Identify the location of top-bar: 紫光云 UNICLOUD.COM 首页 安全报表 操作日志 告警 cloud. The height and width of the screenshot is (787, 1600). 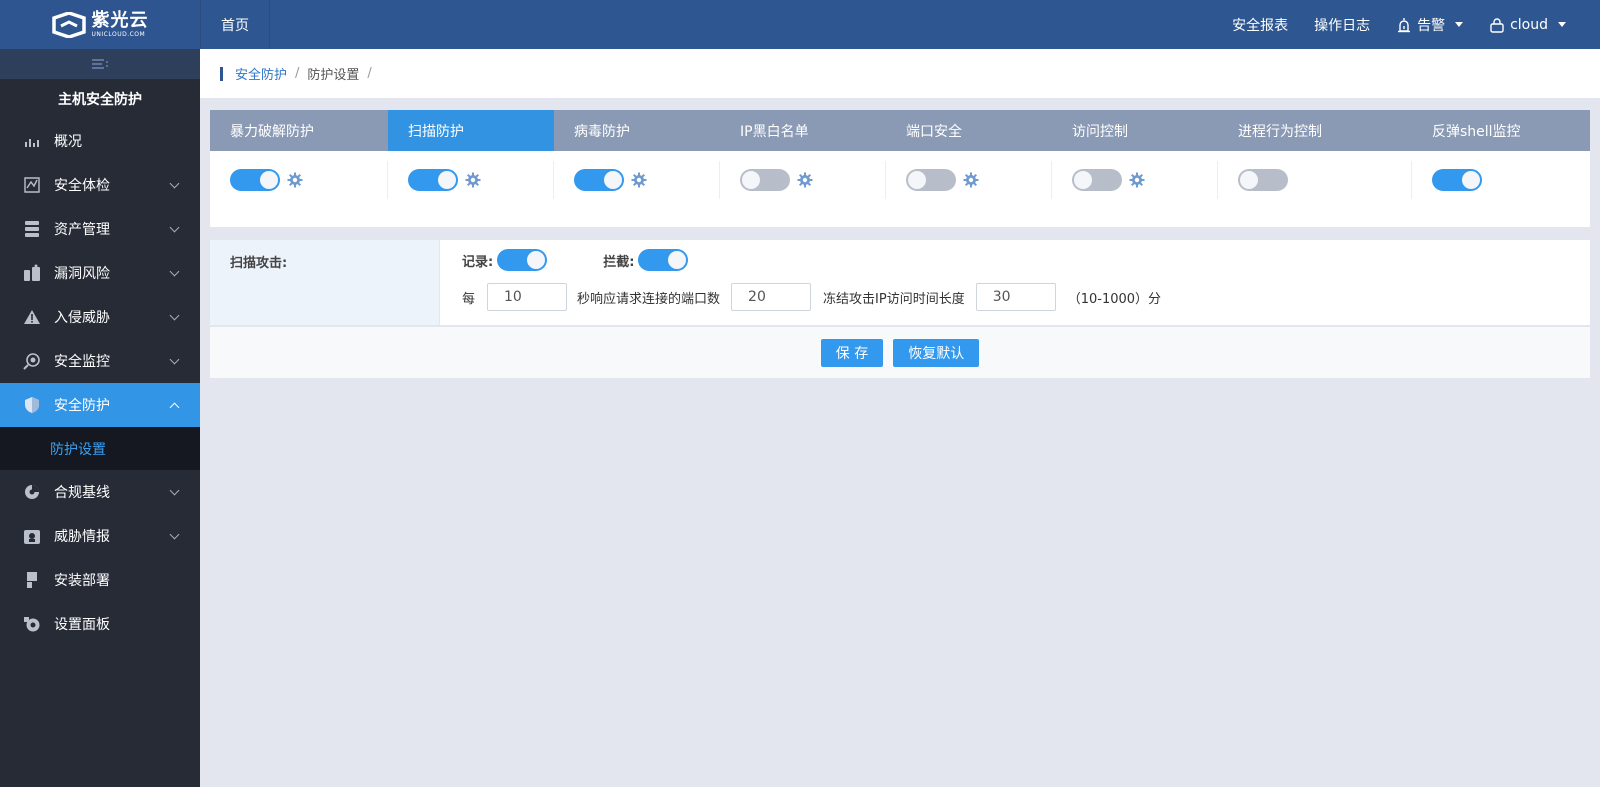
(800, 24).